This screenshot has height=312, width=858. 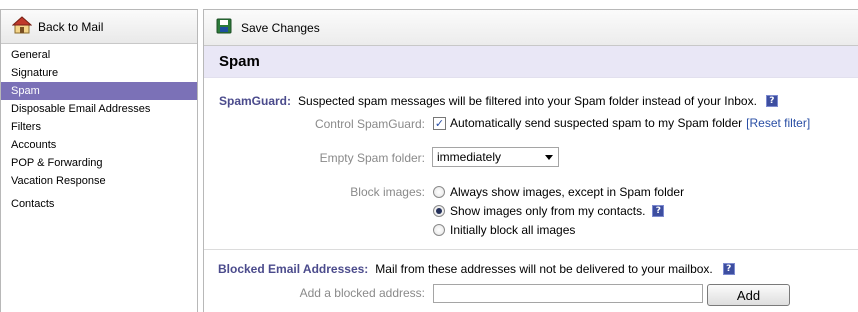 I want to click on section-divider, so click(x=531, y=249).